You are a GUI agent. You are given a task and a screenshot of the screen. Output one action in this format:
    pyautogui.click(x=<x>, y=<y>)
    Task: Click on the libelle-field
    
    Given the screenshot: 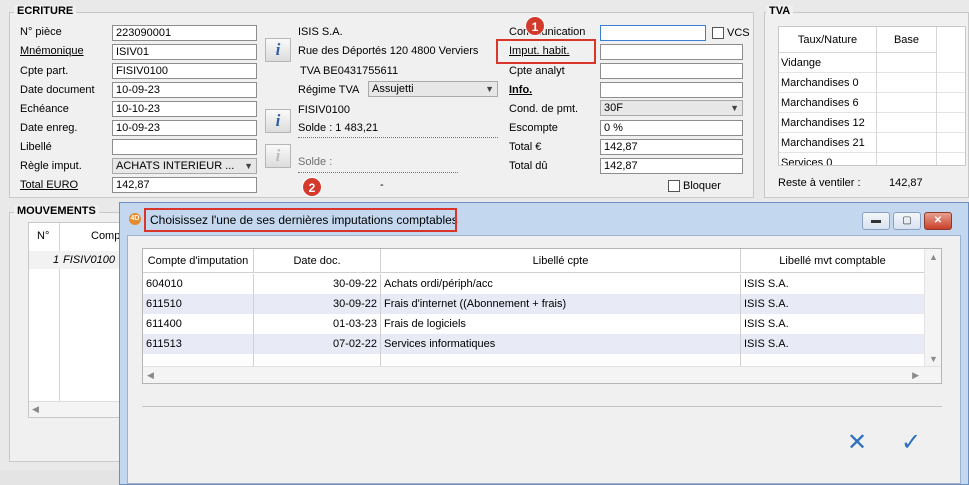 What is the action you would take?
    pyautogui.click(x=184, y=147)
    